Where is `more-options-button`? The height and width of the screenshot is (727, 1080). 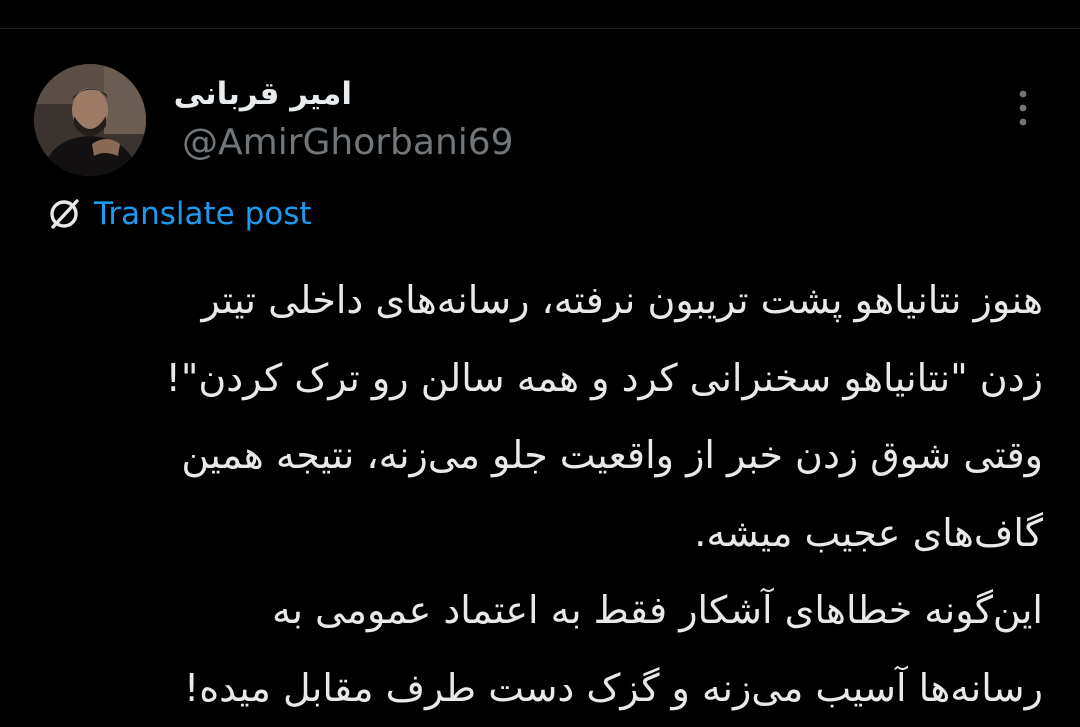 more-options-button is located at coordinates (1023, 108).